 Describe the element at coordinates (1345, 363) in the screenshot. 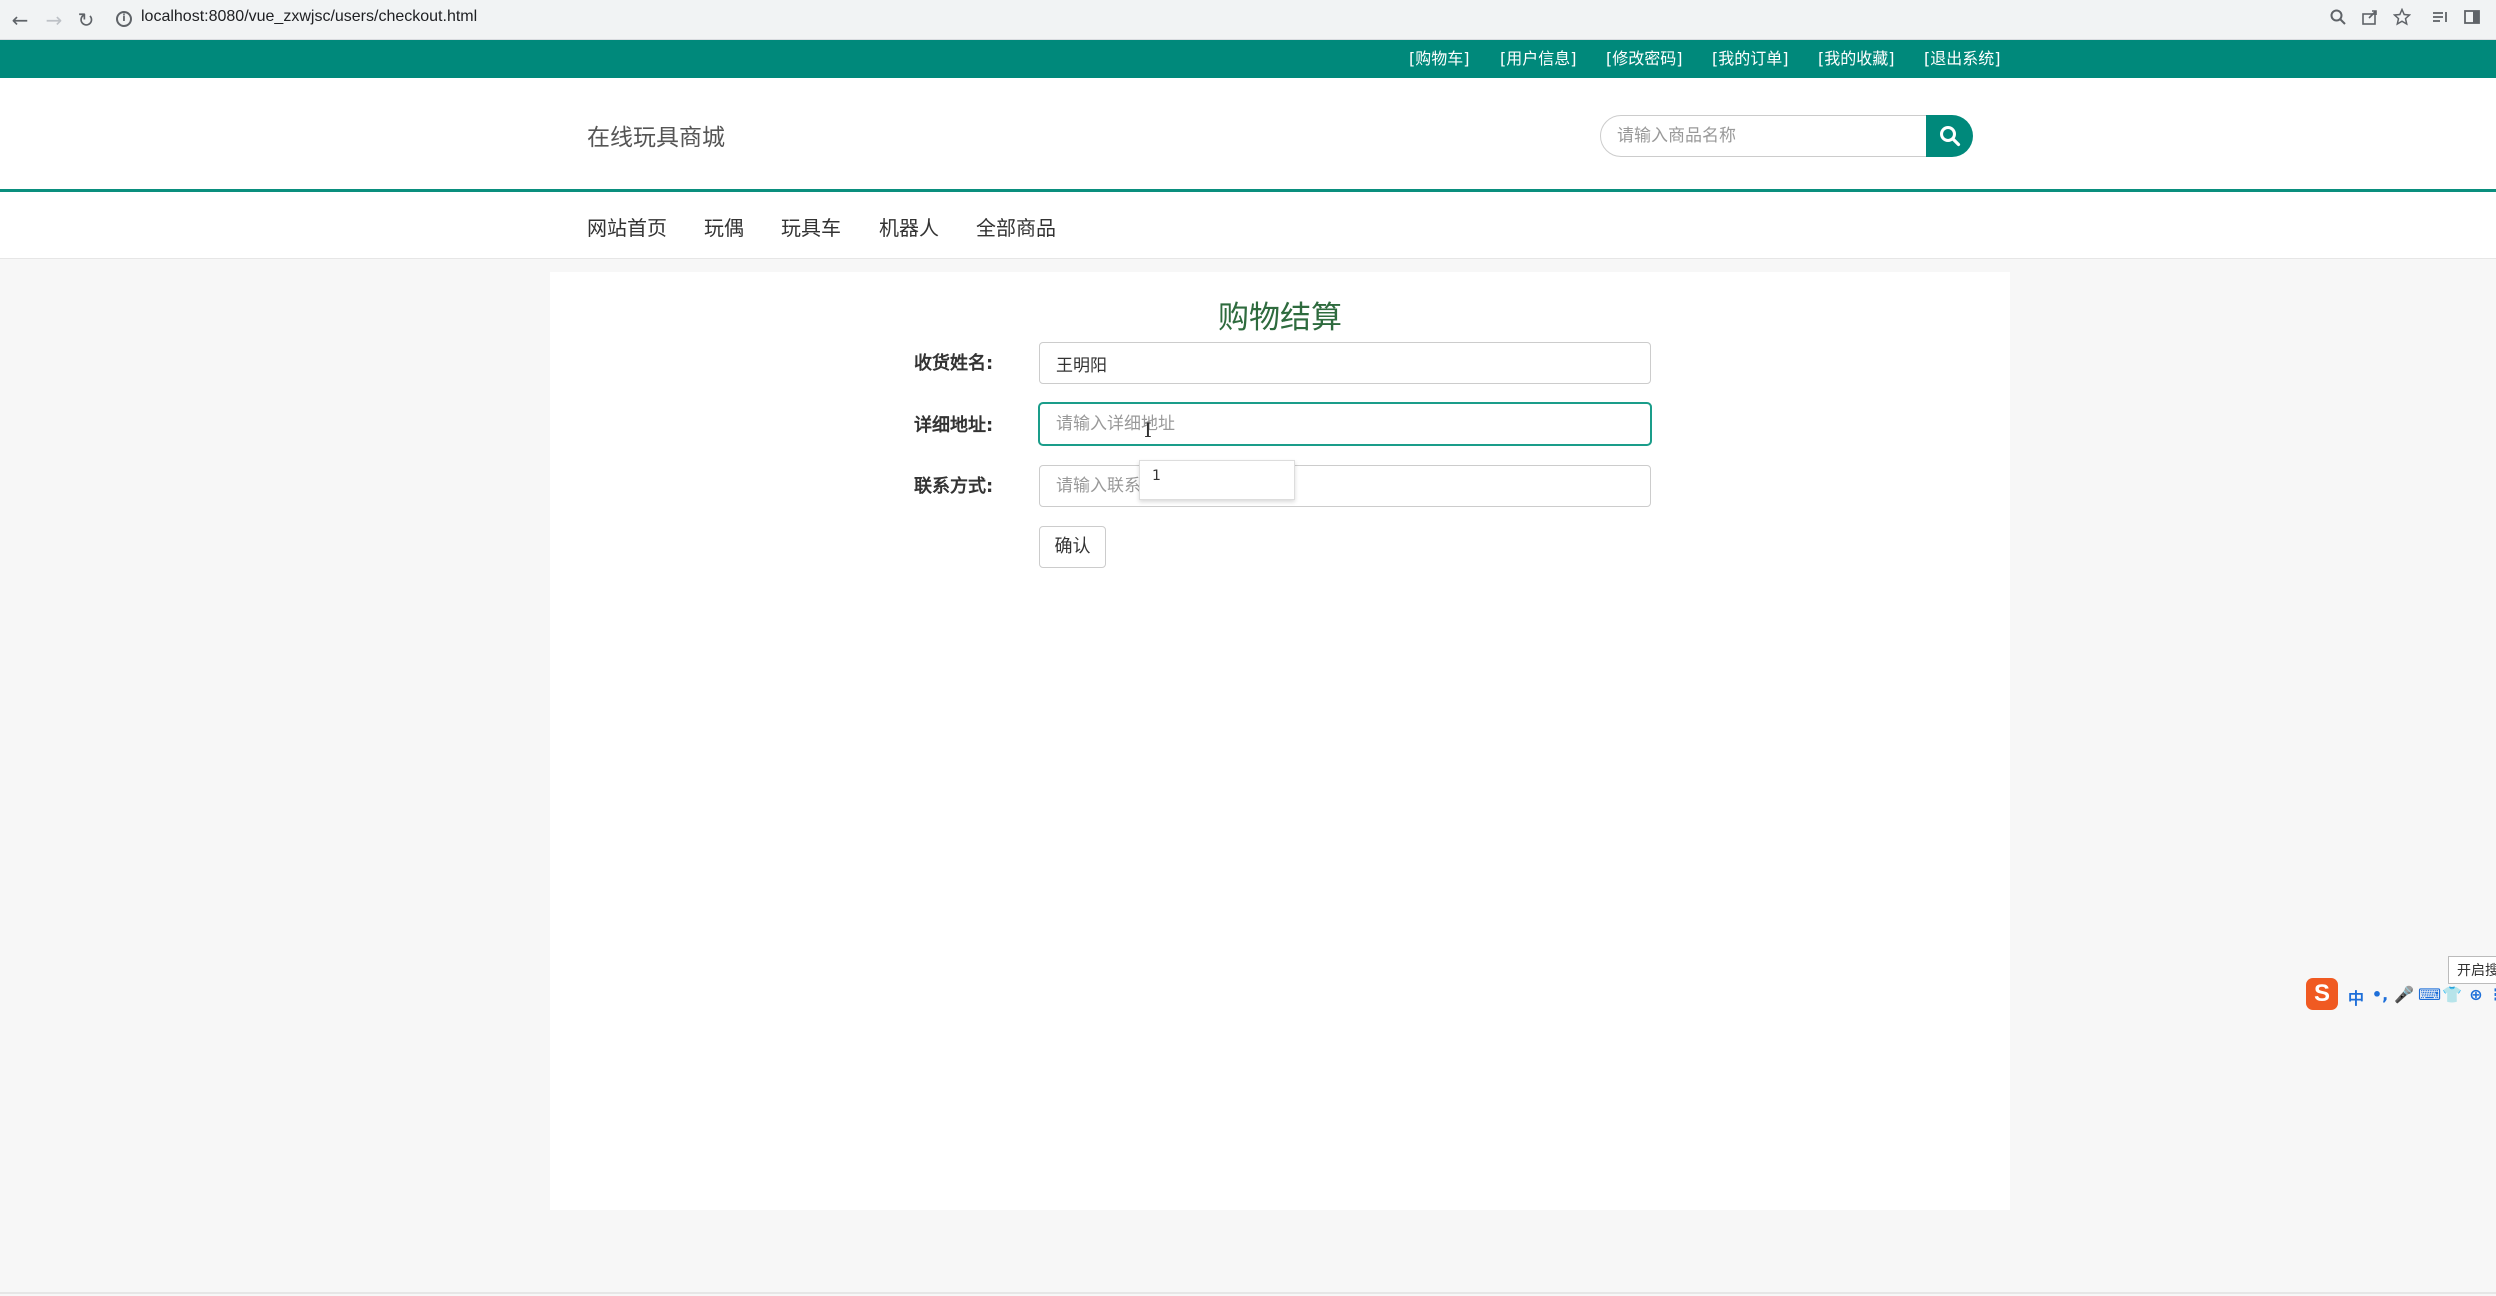

I see `recipient-name-field` at that location.